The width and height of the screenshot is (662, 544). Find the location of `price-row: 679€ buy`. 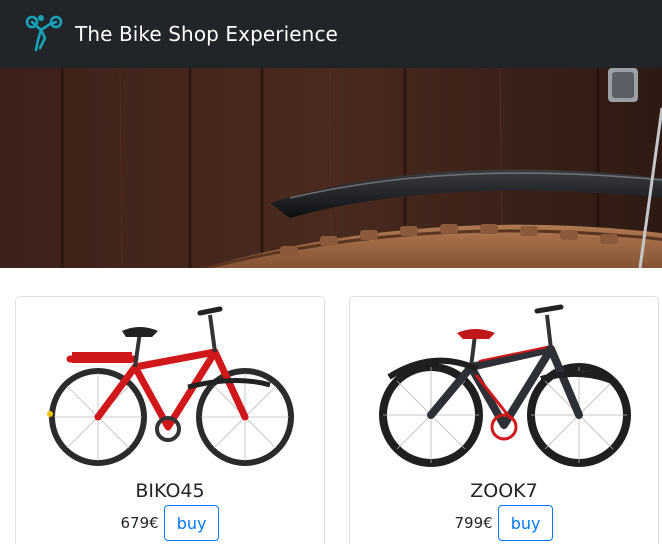

price-row: 679€ buy is located at coordinates (170, 523).